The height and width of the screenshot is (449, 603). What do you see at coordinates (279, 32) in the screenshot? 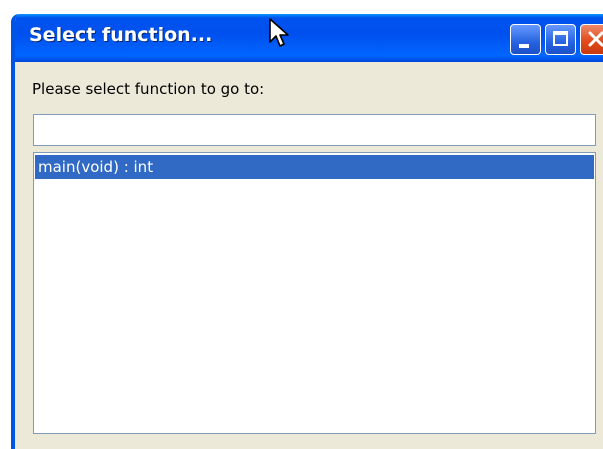
I see `mouse-pointer-icon` at bounding box center [279, 32].